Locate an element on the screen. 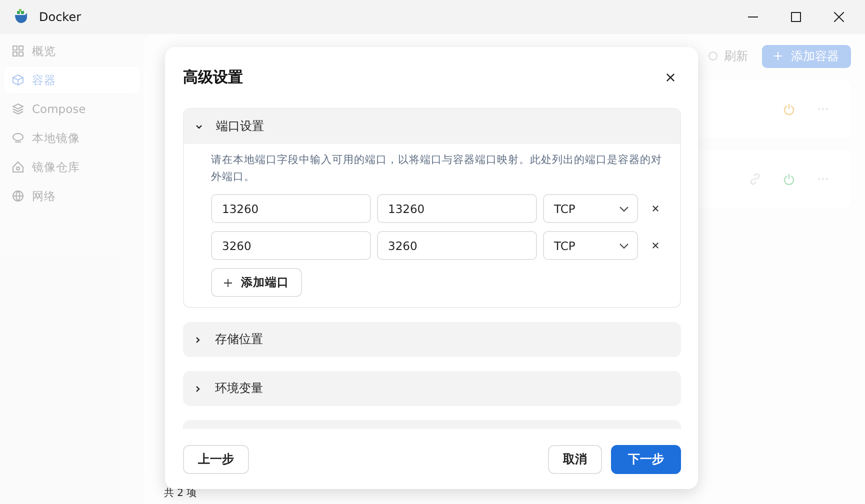  dialog-title: 高级设置 is located at coordinates (213, 77).